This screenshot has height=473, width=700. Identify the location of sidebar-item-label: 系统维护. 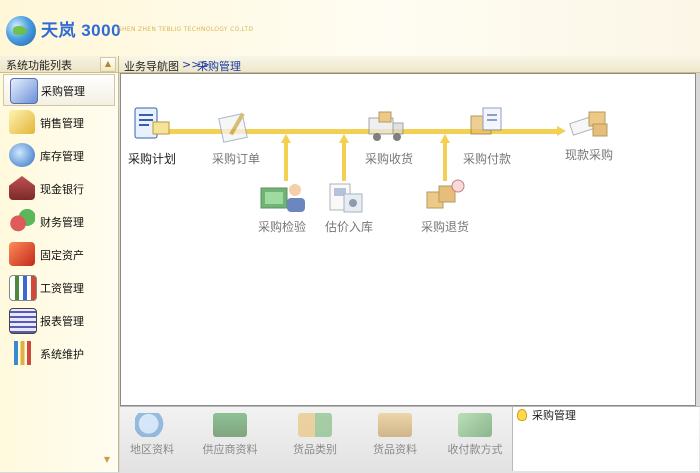
(62, 354).